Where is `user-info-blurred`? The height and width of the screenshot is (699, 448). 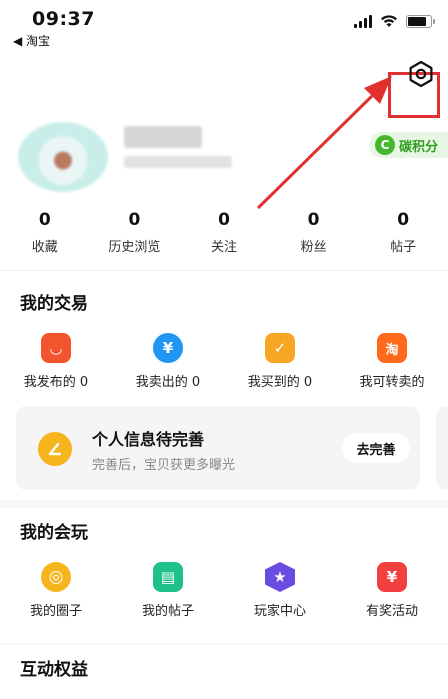 user-info-blurred is located at coordinates (178, 162).